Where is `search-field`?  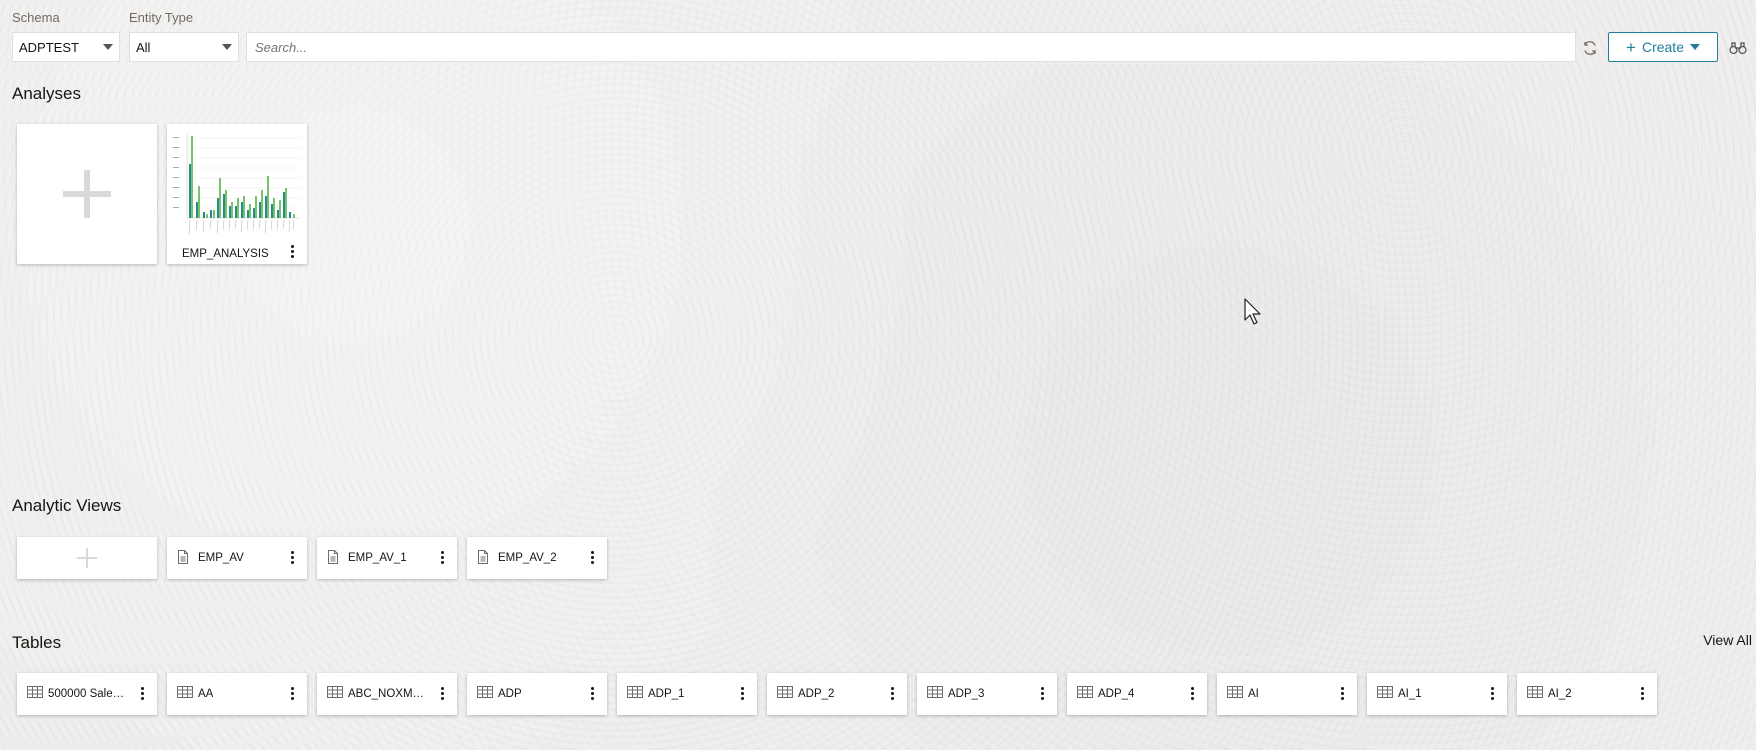 search-field is located at coordinates (911, 47).